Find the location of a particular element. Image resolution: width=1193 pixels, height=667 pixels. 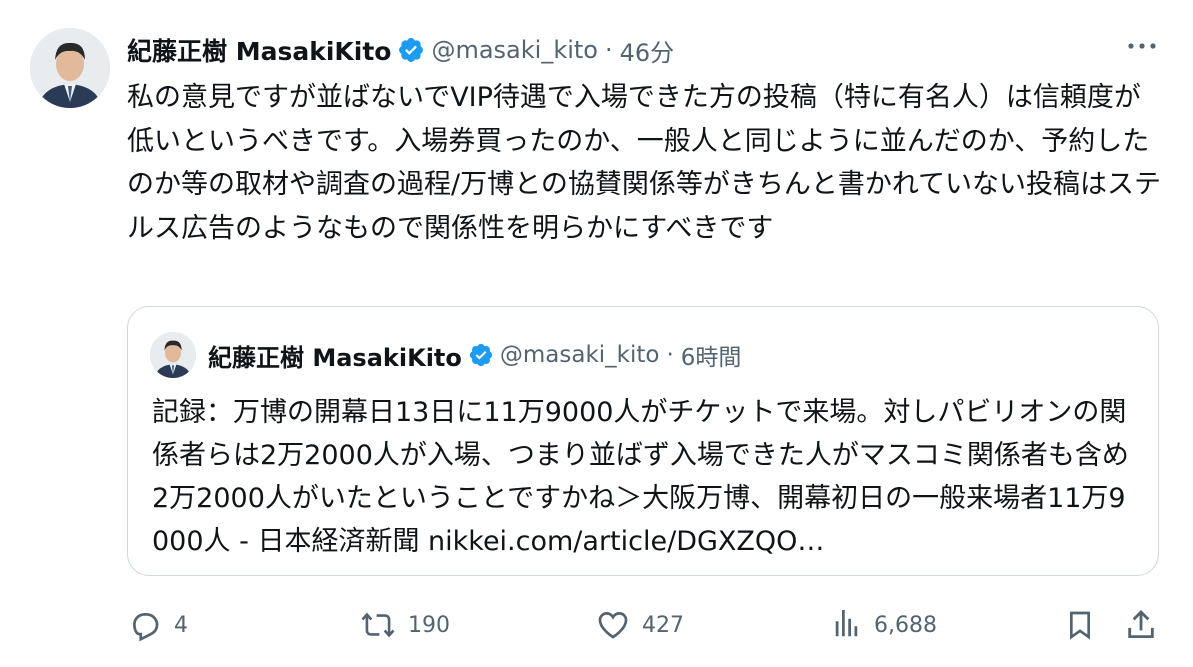

bookmark-icon is located at coordinates (1080, 625).